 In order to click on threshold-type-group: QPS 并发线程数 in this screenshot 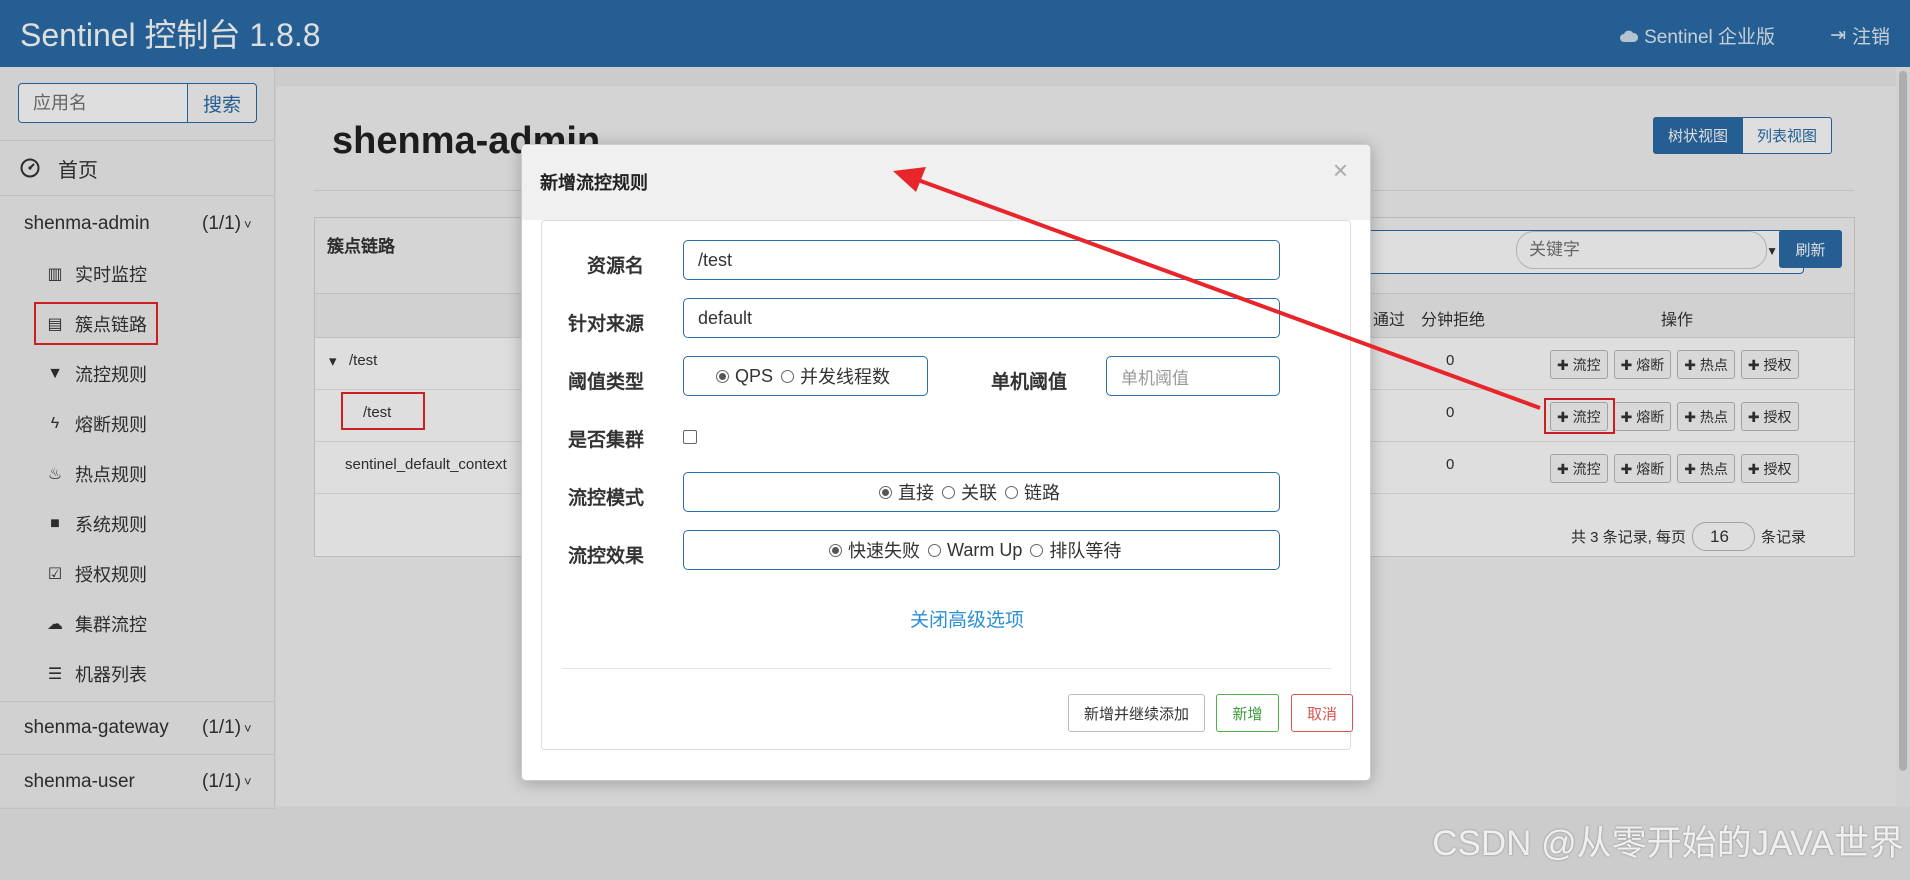, I will do `click(805, 376)`.